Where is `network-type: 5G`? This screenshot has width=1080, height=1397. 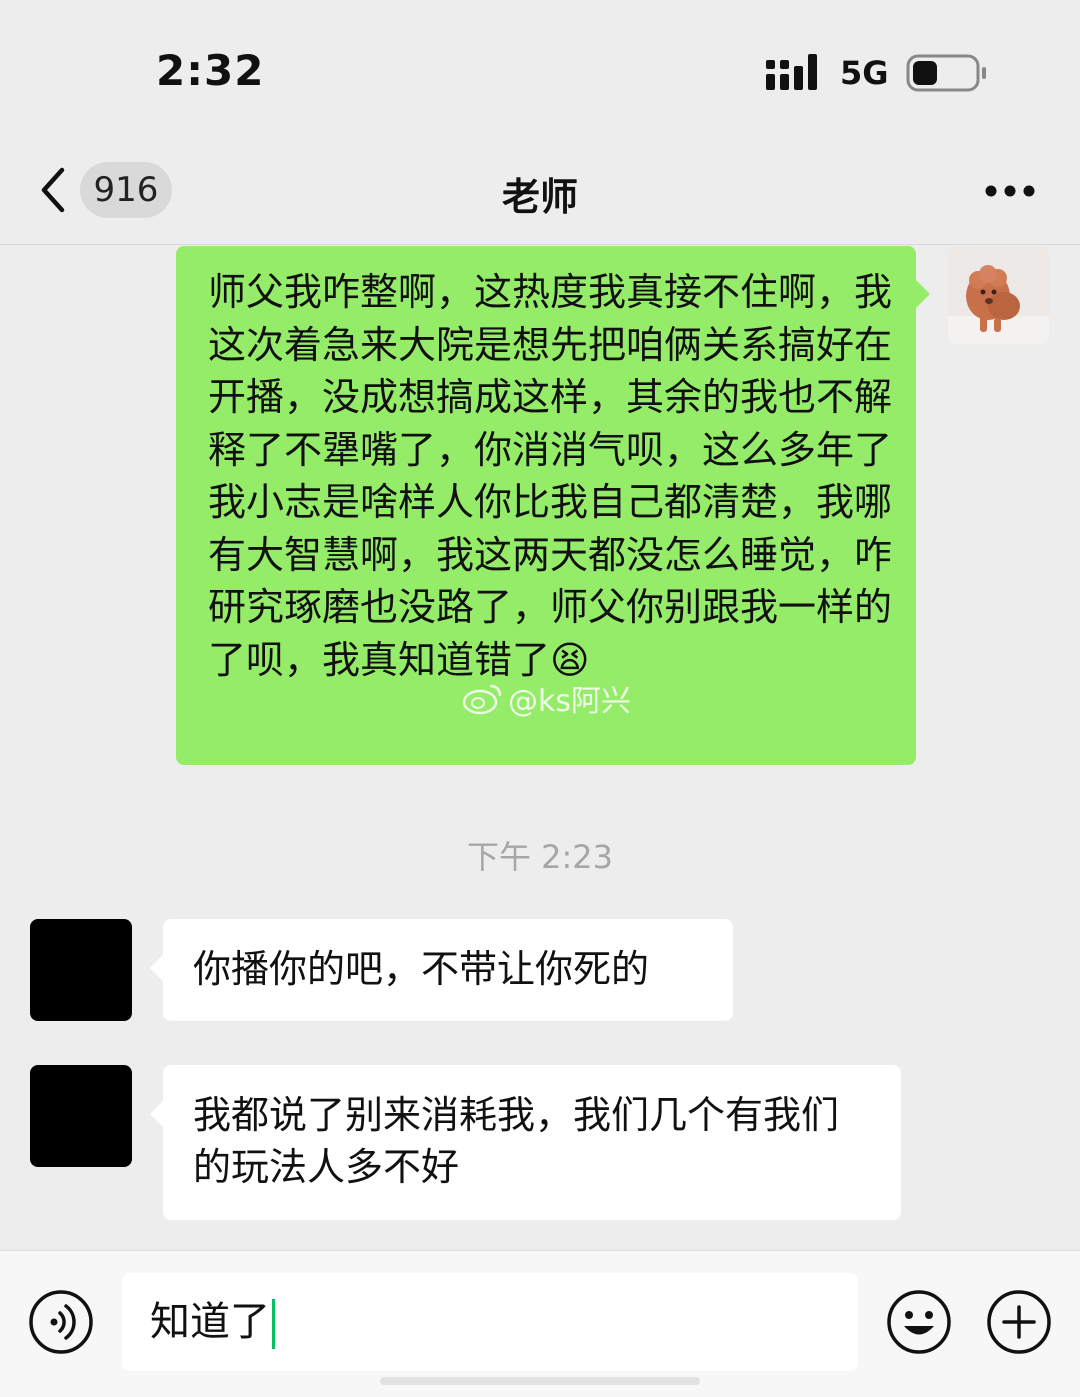 network-type: 5G is located at coordinates (864, 73).